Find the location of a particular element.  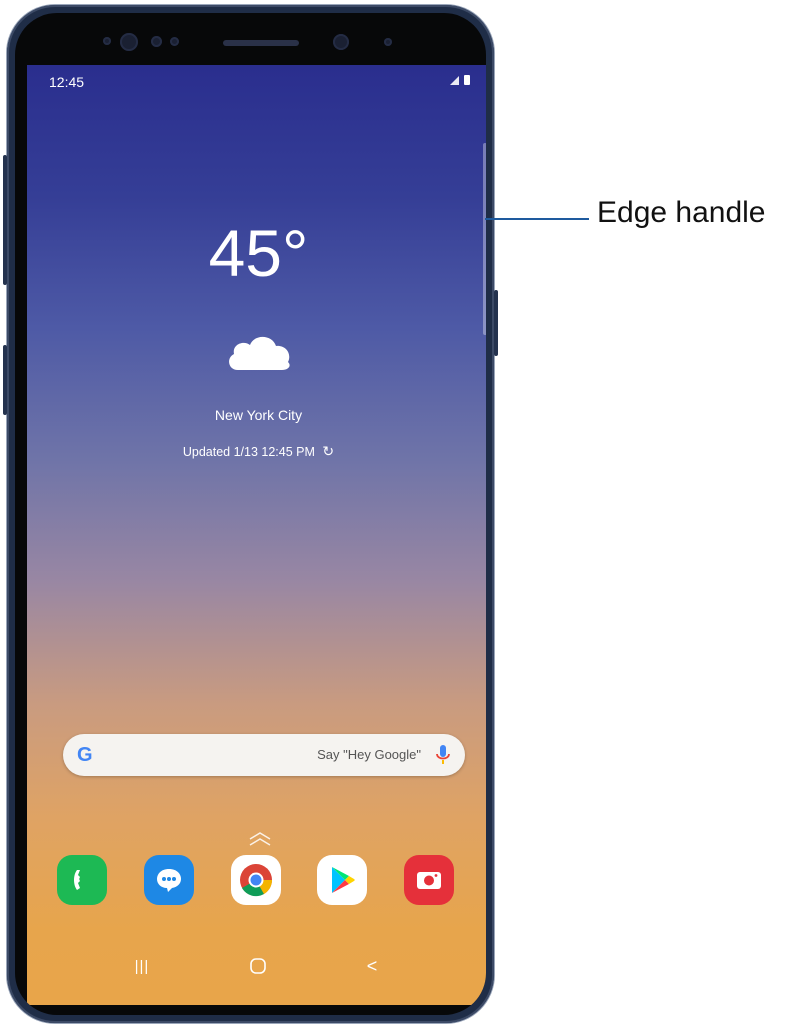

back-button: < is located at coordinates (372, 966).